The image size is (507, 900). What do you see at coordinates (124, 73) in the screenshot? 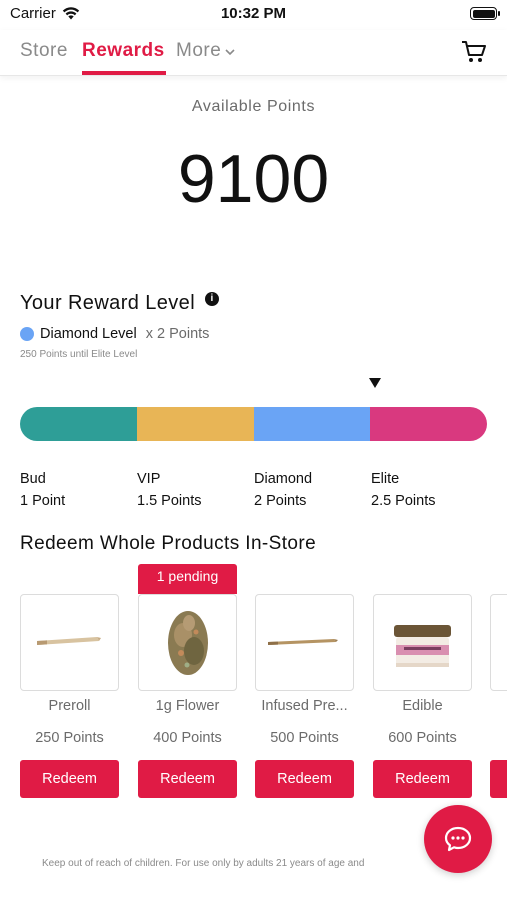
I see `tab-rewards-underline` at bounding box center [124, 73].